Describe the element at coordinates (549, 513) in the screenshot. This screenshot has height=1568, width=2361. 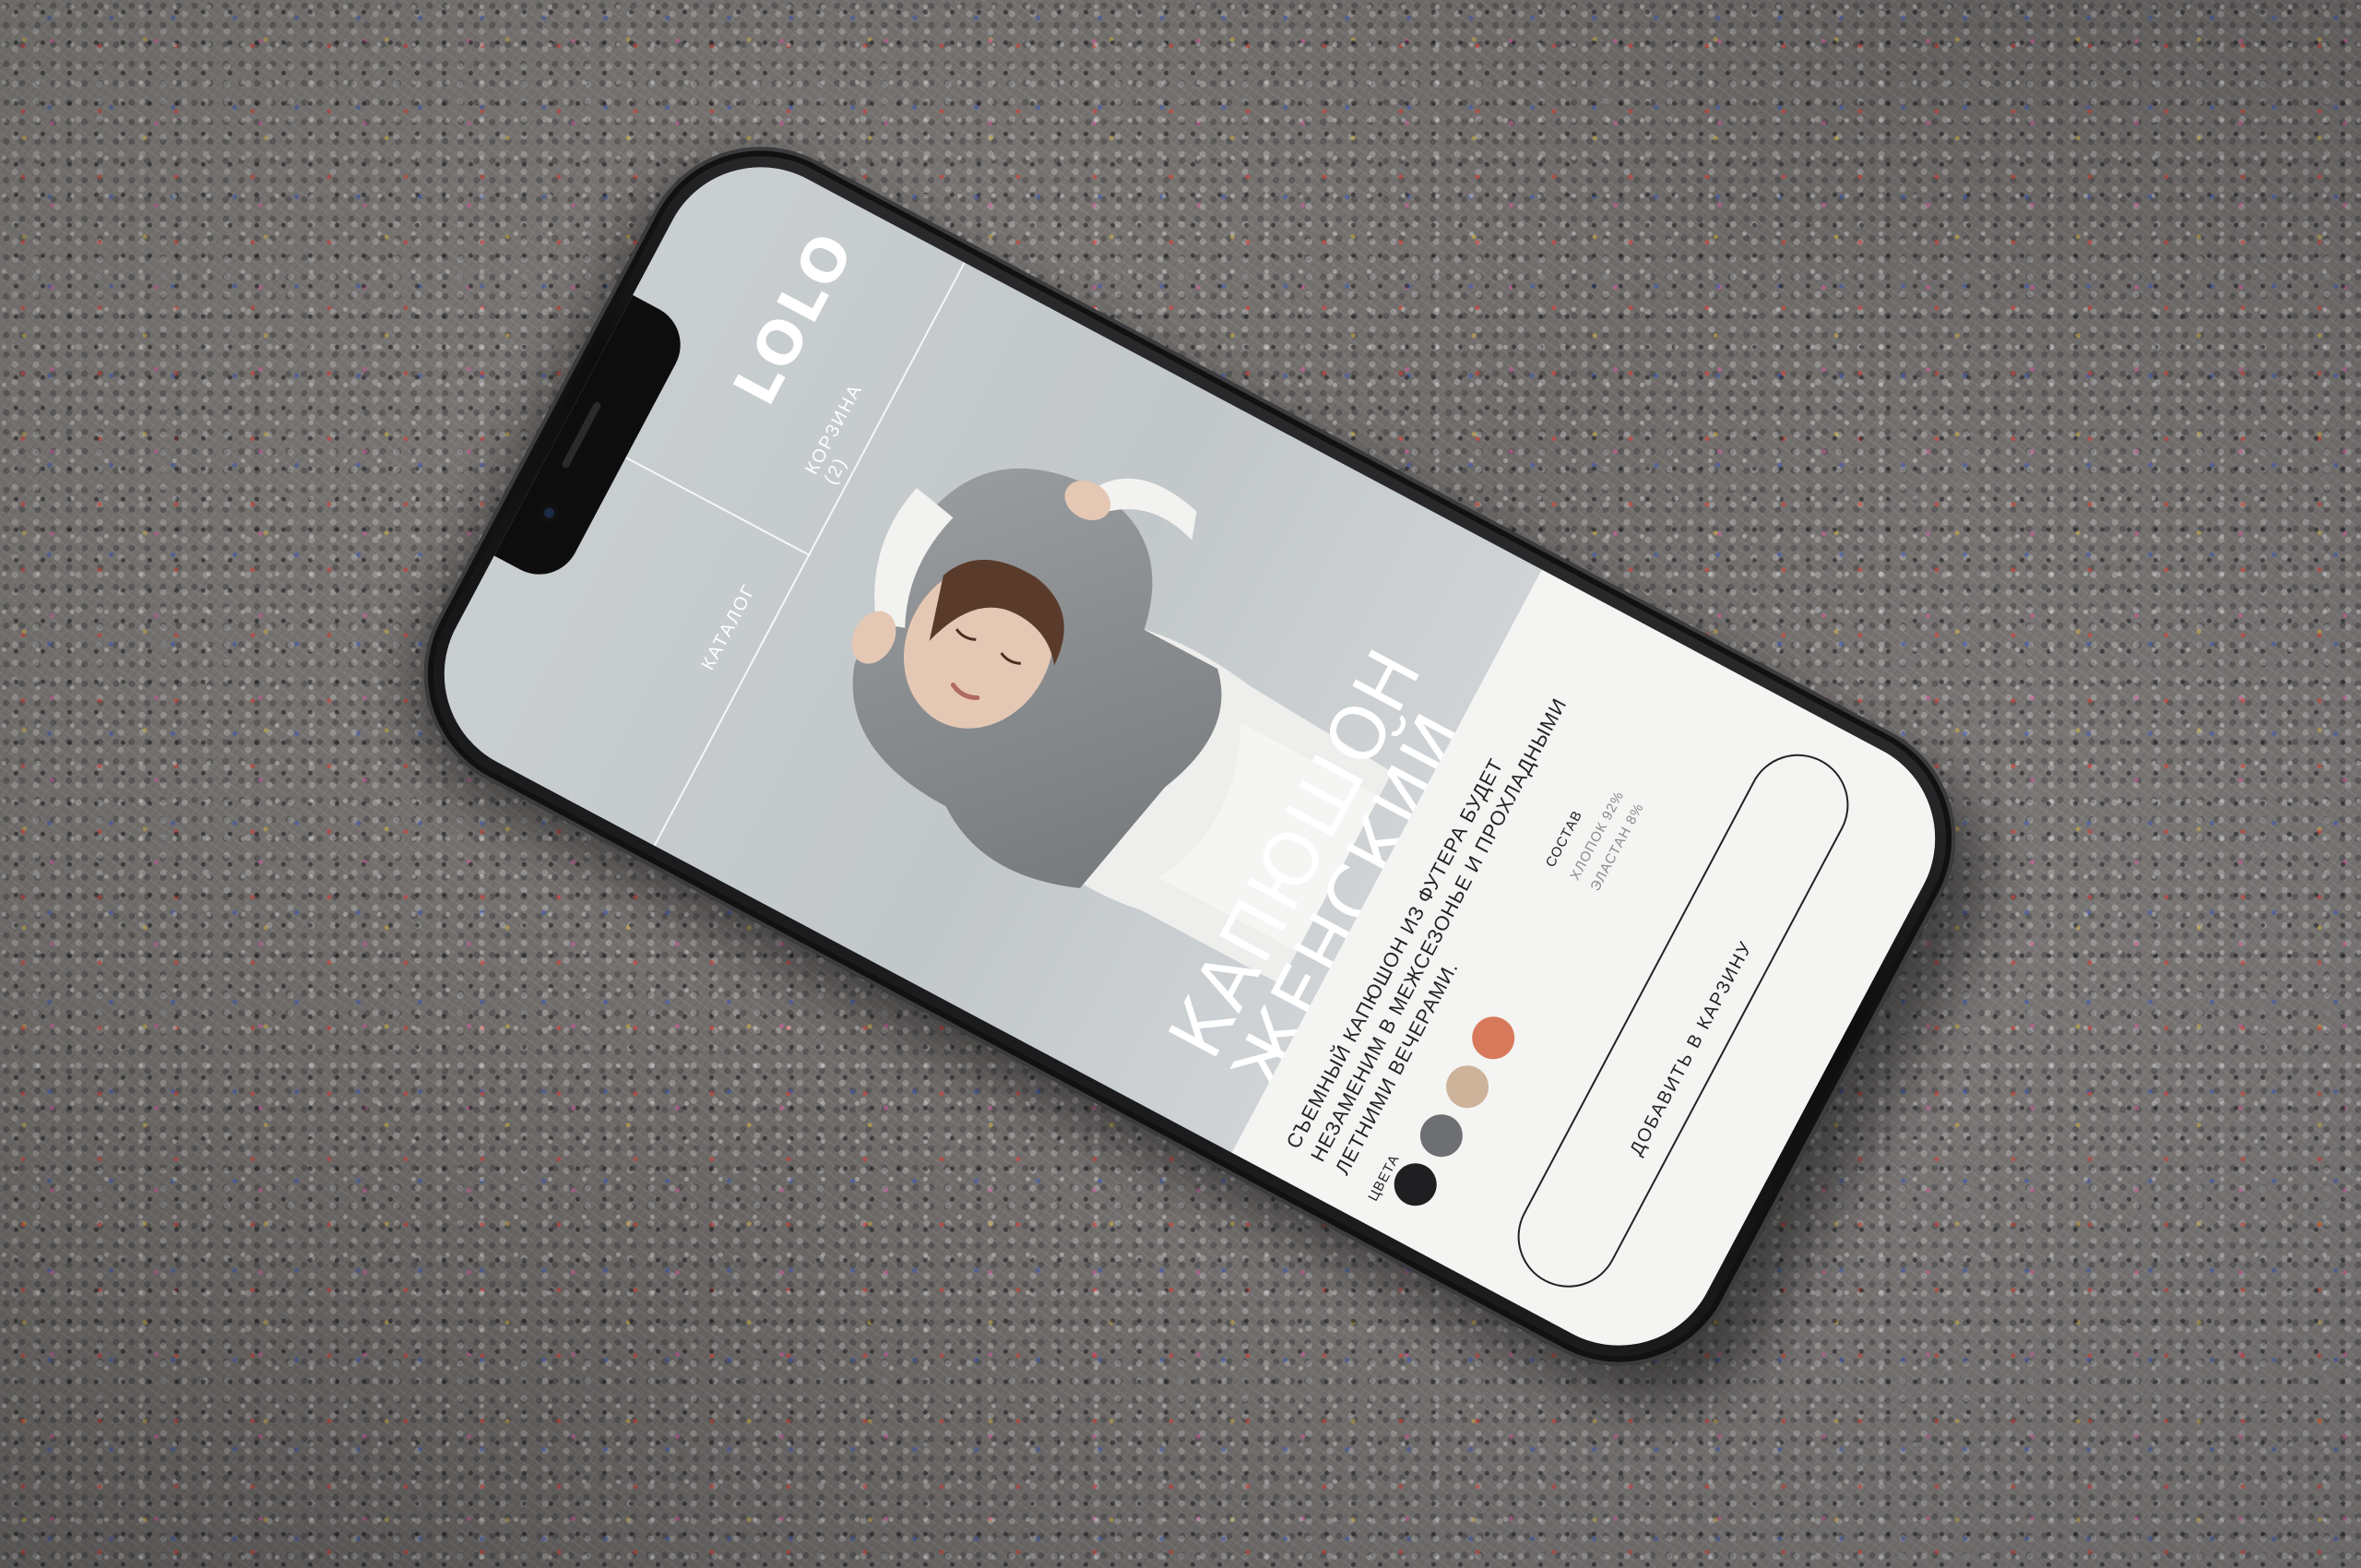
I see `front-camera` at that location.